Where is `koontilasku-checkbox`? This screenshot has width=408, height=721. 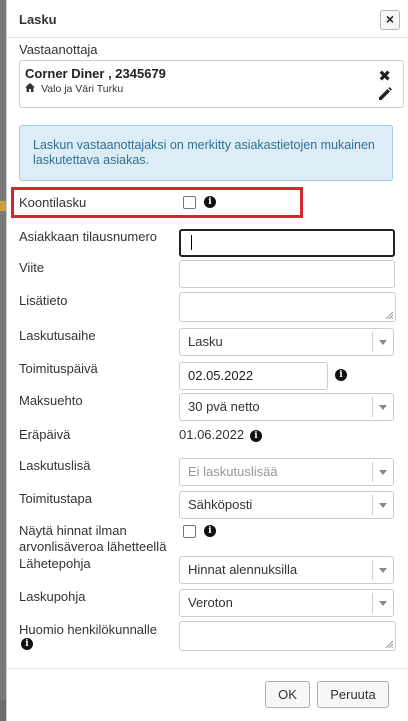
koontilasku-checkbox is located at coordinates (189, 202).